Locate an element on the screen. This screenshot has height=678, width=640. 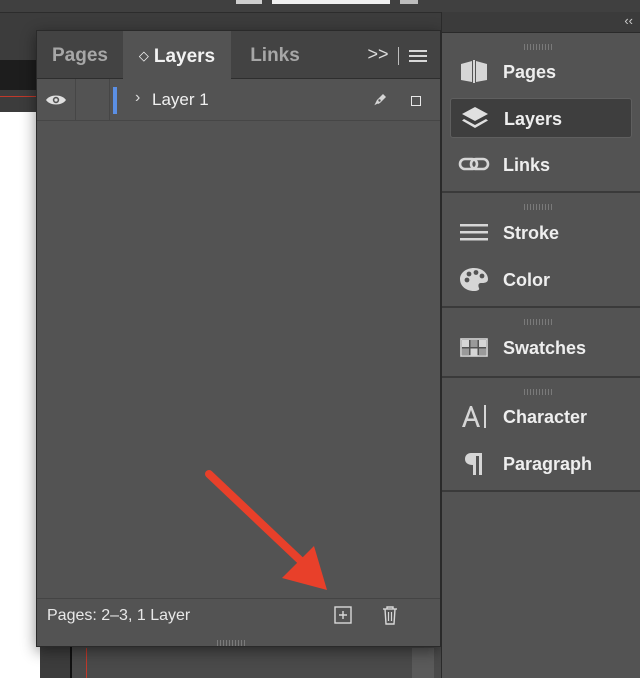
dock-item-label: Paragraph is located at coordinates (548, 464).